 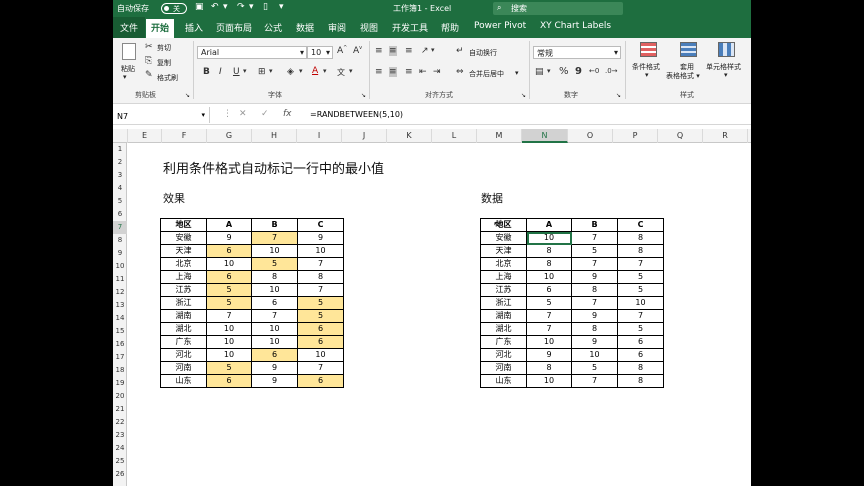 What do you see at coordinates (120, 188) in the screenshot?
I see `row-header-4: 4` at bounding box center [120, 188].